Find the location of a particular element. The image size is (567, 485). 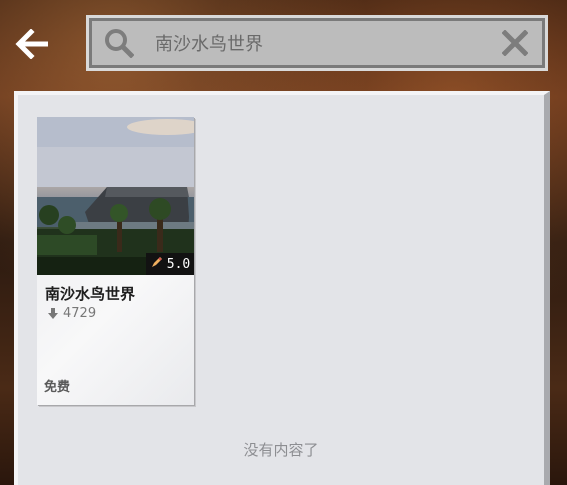

map-thumbnail: 5.0 is located at coordinates (115, 196).